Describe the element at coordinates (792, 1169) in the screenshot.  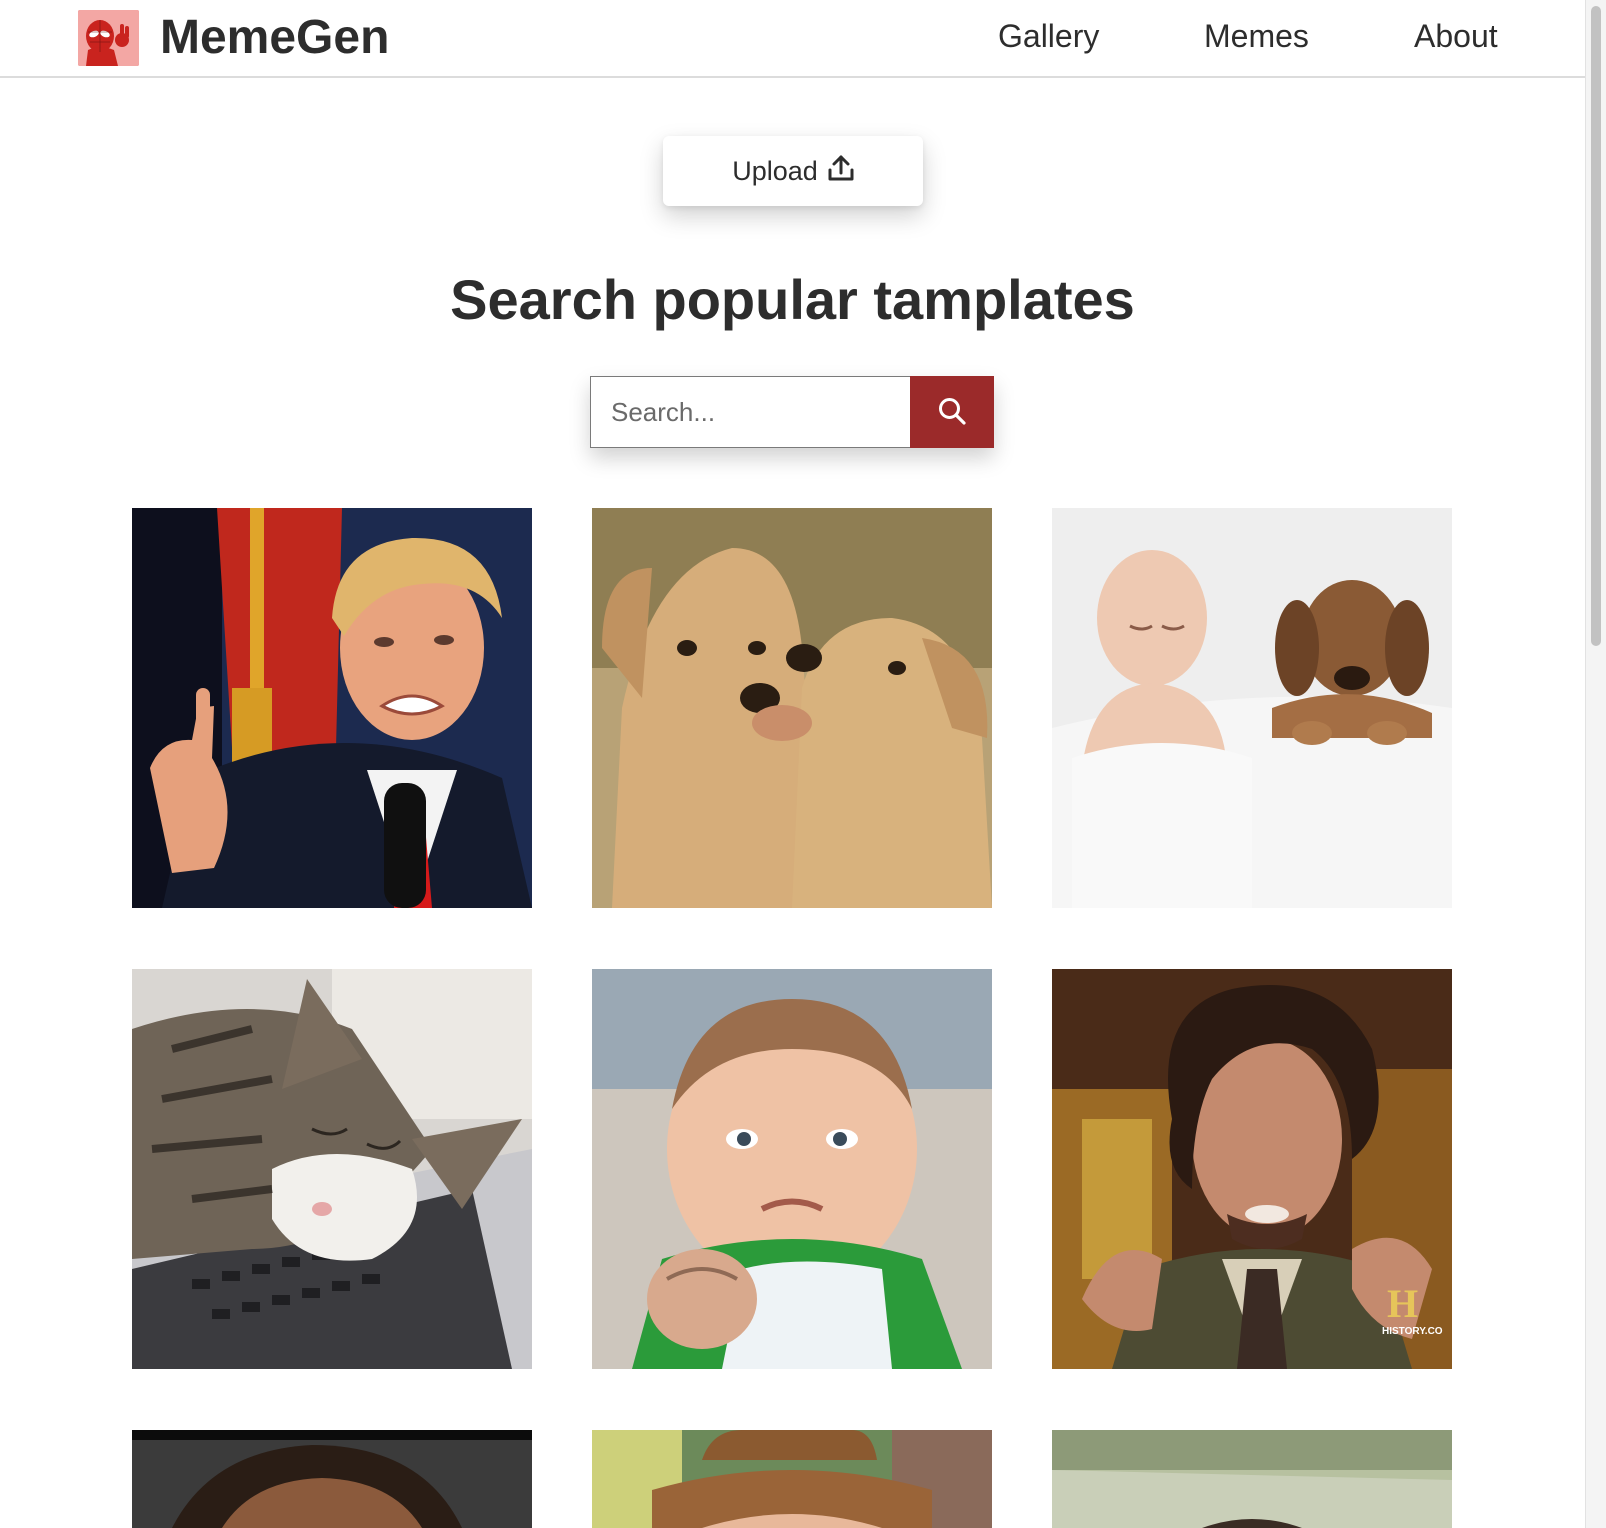
I see `template-tile-success-kid` at that location.